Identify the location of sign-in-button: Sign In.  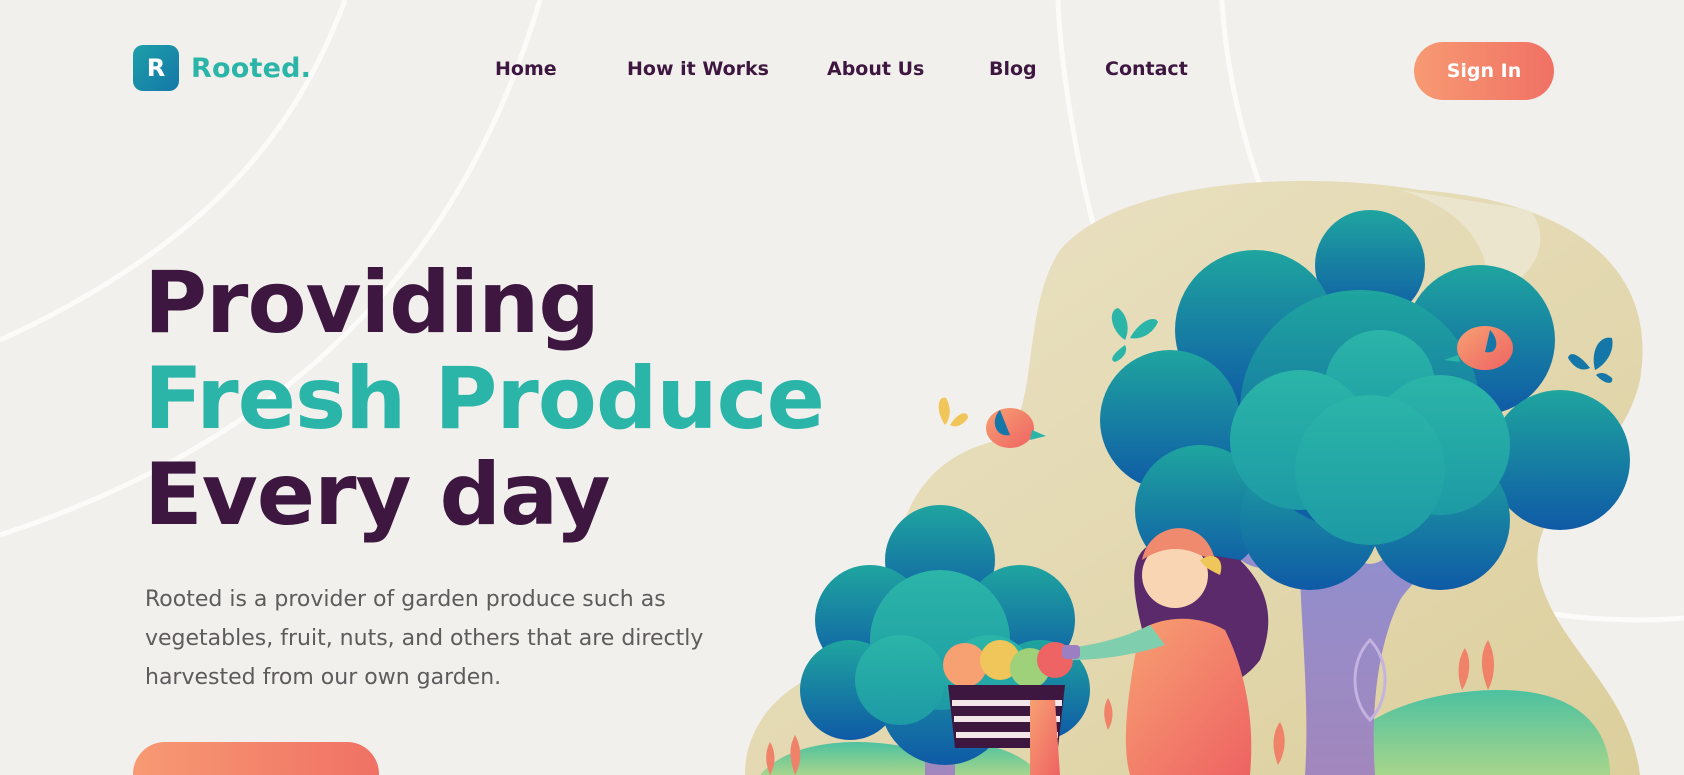
(1484, 71).